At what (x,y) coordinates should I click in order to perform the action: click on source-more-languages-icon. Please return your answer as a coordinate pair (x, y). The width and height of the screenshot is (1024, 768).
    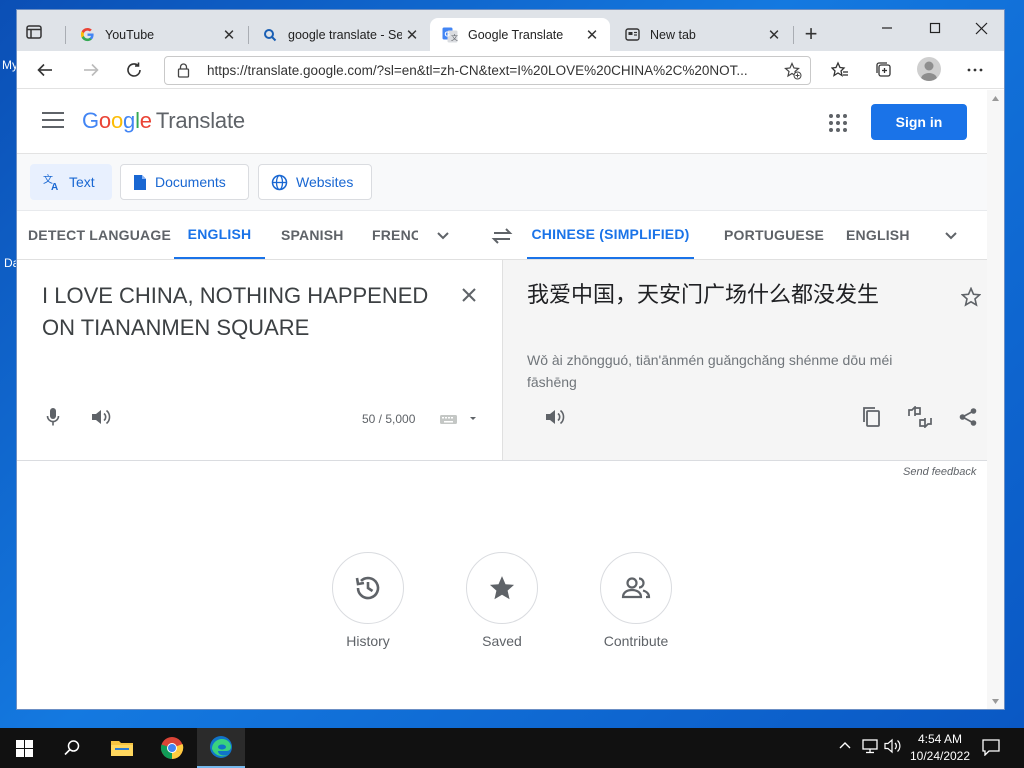
    Looking at the image, I should click on (443, 235).